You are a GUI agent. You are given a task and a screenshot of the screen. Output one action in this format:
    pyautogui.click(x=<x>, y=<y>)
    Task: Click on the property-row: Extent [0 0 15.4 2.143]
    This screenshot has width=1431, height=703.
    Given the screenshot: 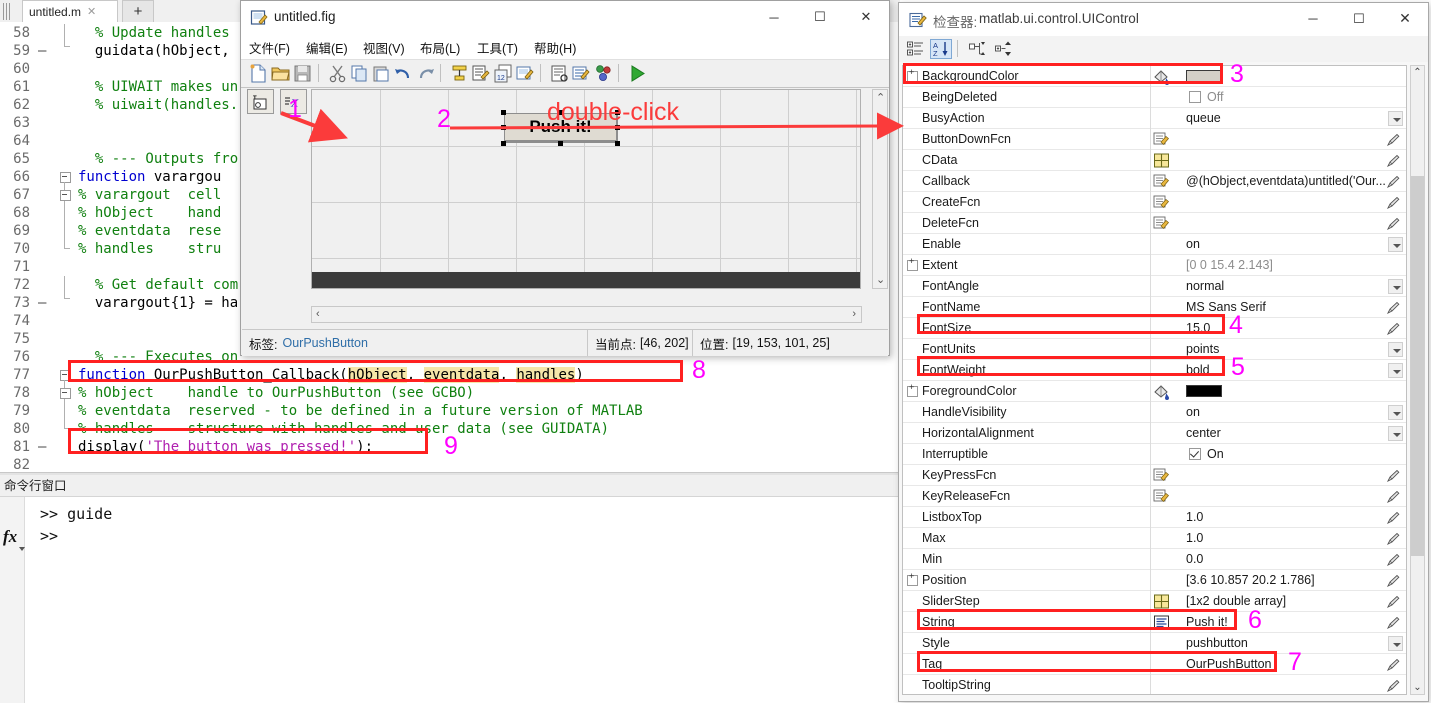 What is the action you would take?
    pyautogui.click(x=1154, y=265)
    